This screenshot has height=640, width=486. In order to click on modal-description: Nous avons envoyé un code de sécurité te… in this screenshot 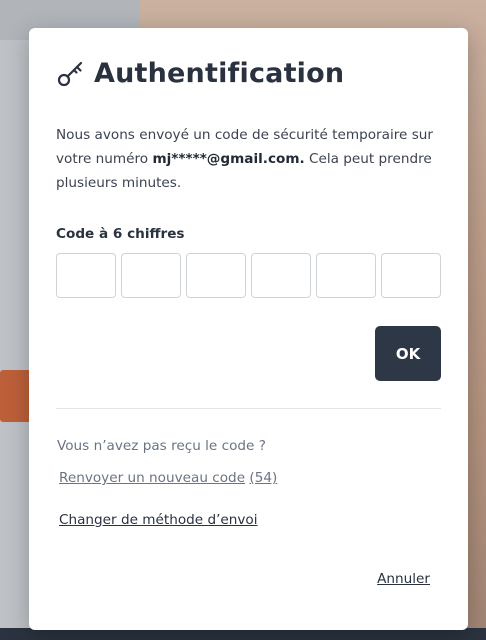, I will do `click(251, 159)`.